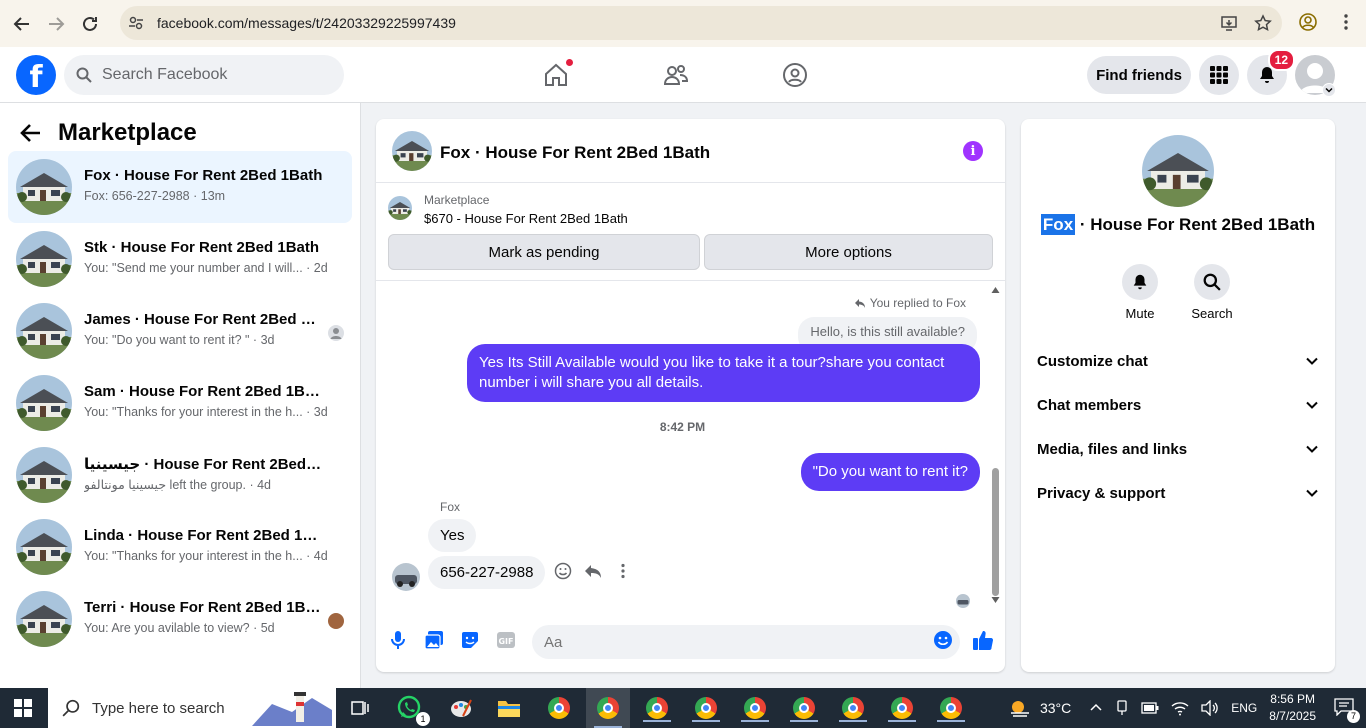  Describe the element at coordinates (963, 601) in the screenshot. I see `seen-receipt-avatar` at that location.